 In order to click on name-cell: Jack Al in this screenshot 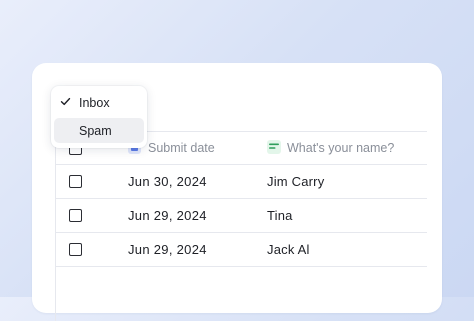, I will do `click(288, 249)`.